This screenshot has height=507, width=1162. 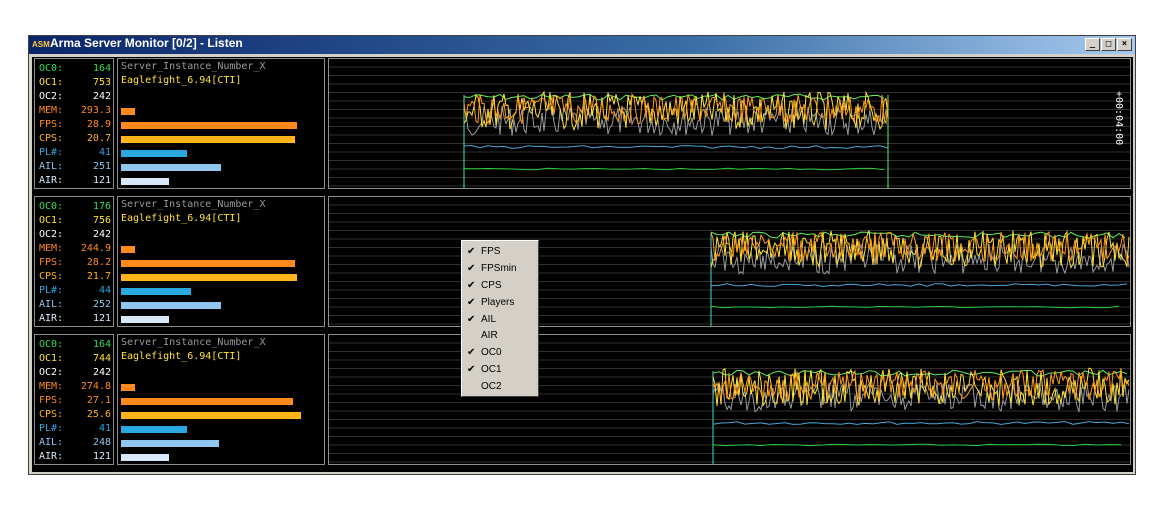 What do you see at coordinates (1092, 44) in the screenshot?
I see `minimize-button: _` at bounding box center [1092, 44].